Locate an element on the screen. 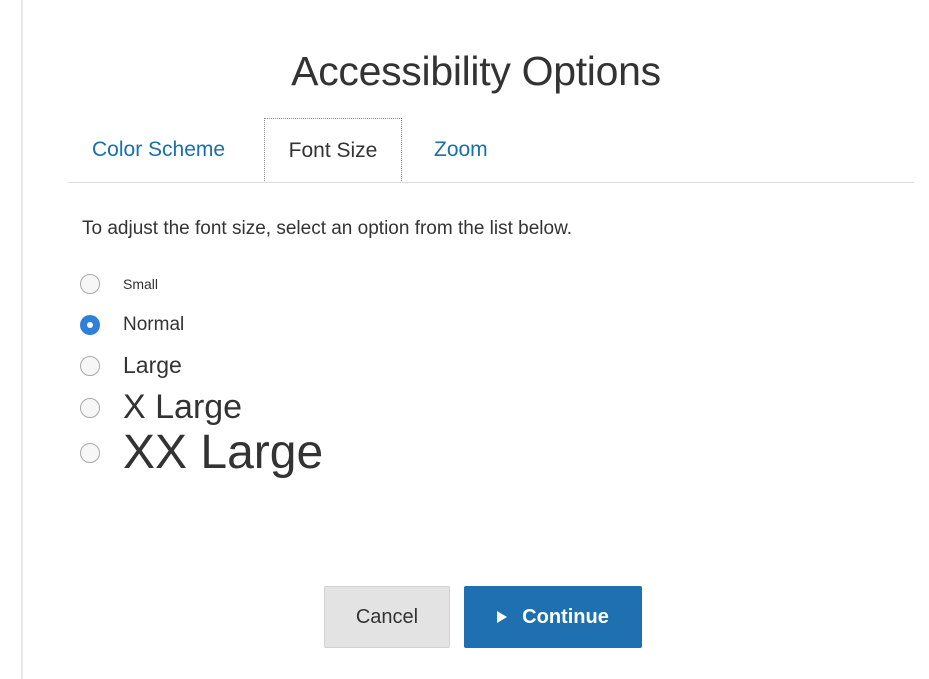 The height and width of the screenshot is (679, 929). play-icon is located at coordinates (502, 617).